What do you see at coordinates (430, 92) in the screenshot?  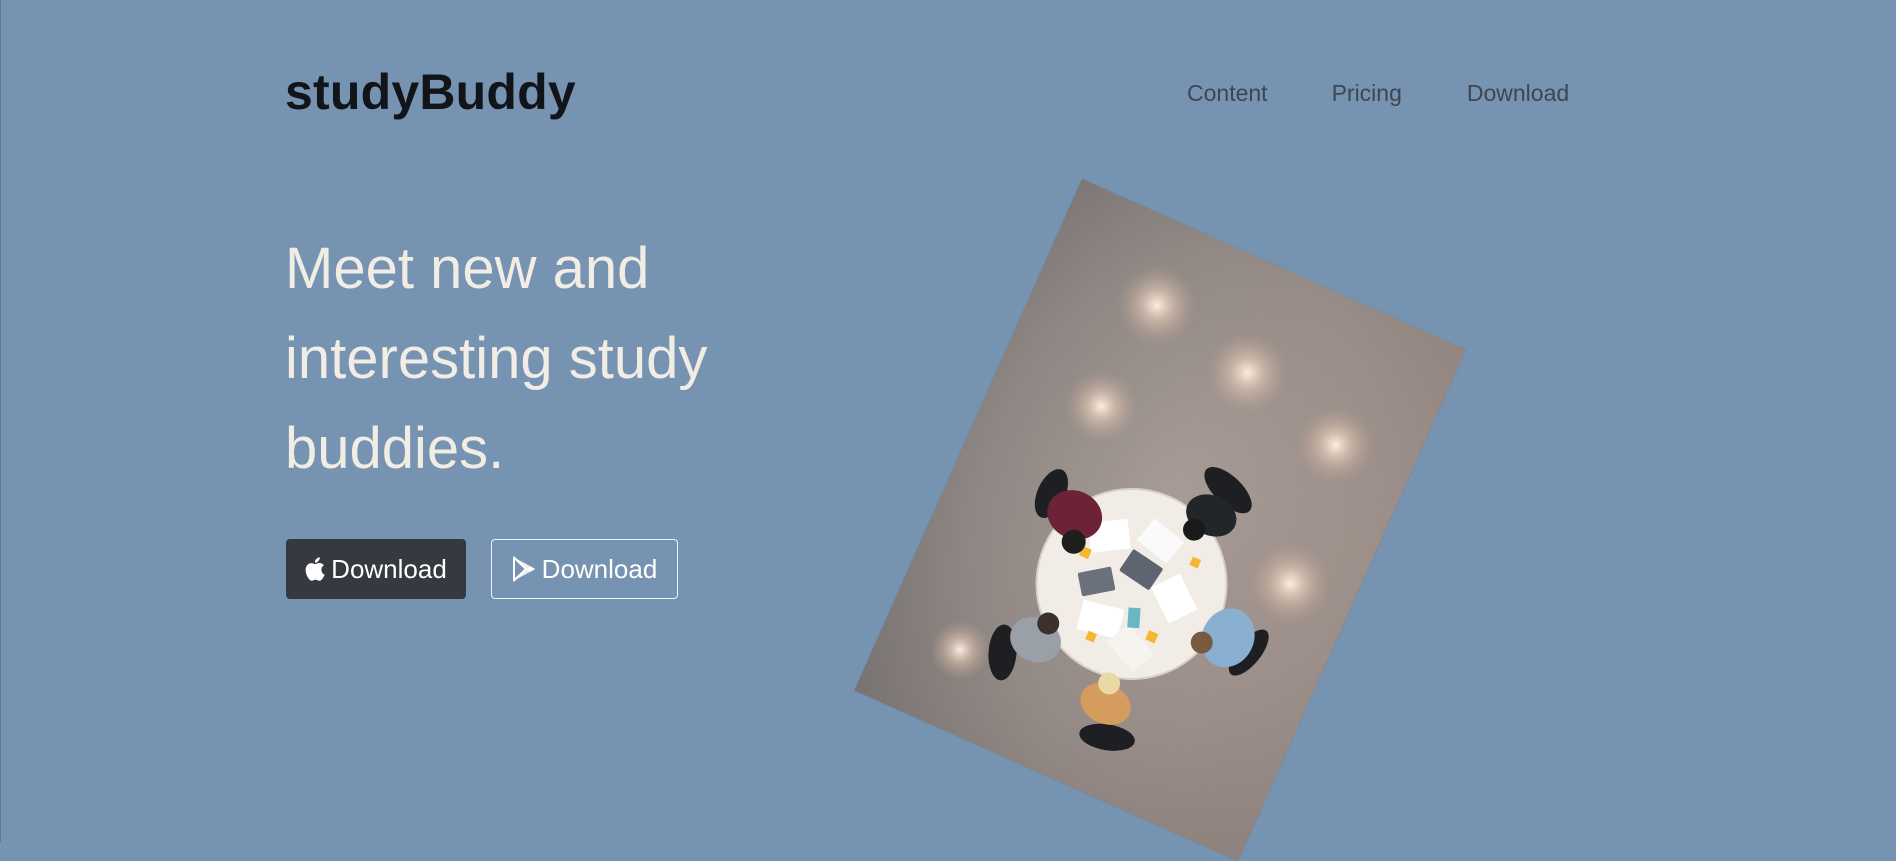 I see `brand-logo: studyBuddy` at bounding box center [430, 92].